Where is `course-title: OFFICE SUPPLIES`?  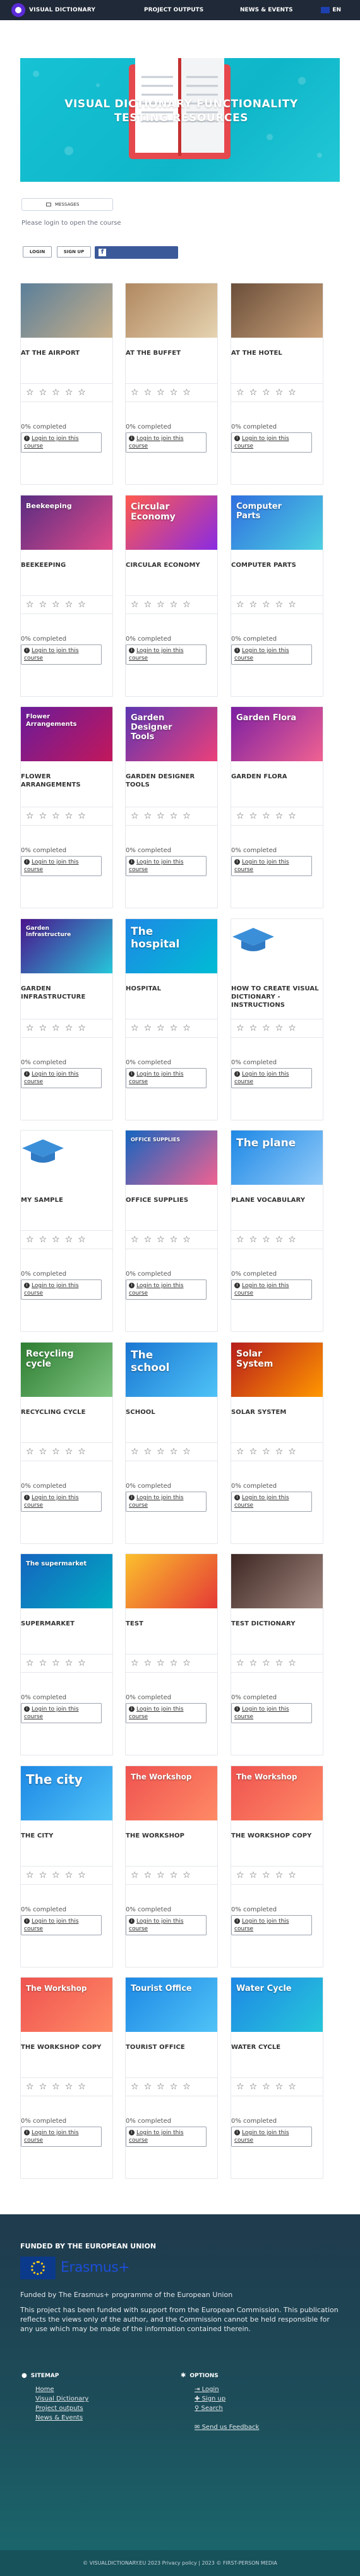 course-title: OFFICE SUPPLIES is located at coordinates (171, 1200).